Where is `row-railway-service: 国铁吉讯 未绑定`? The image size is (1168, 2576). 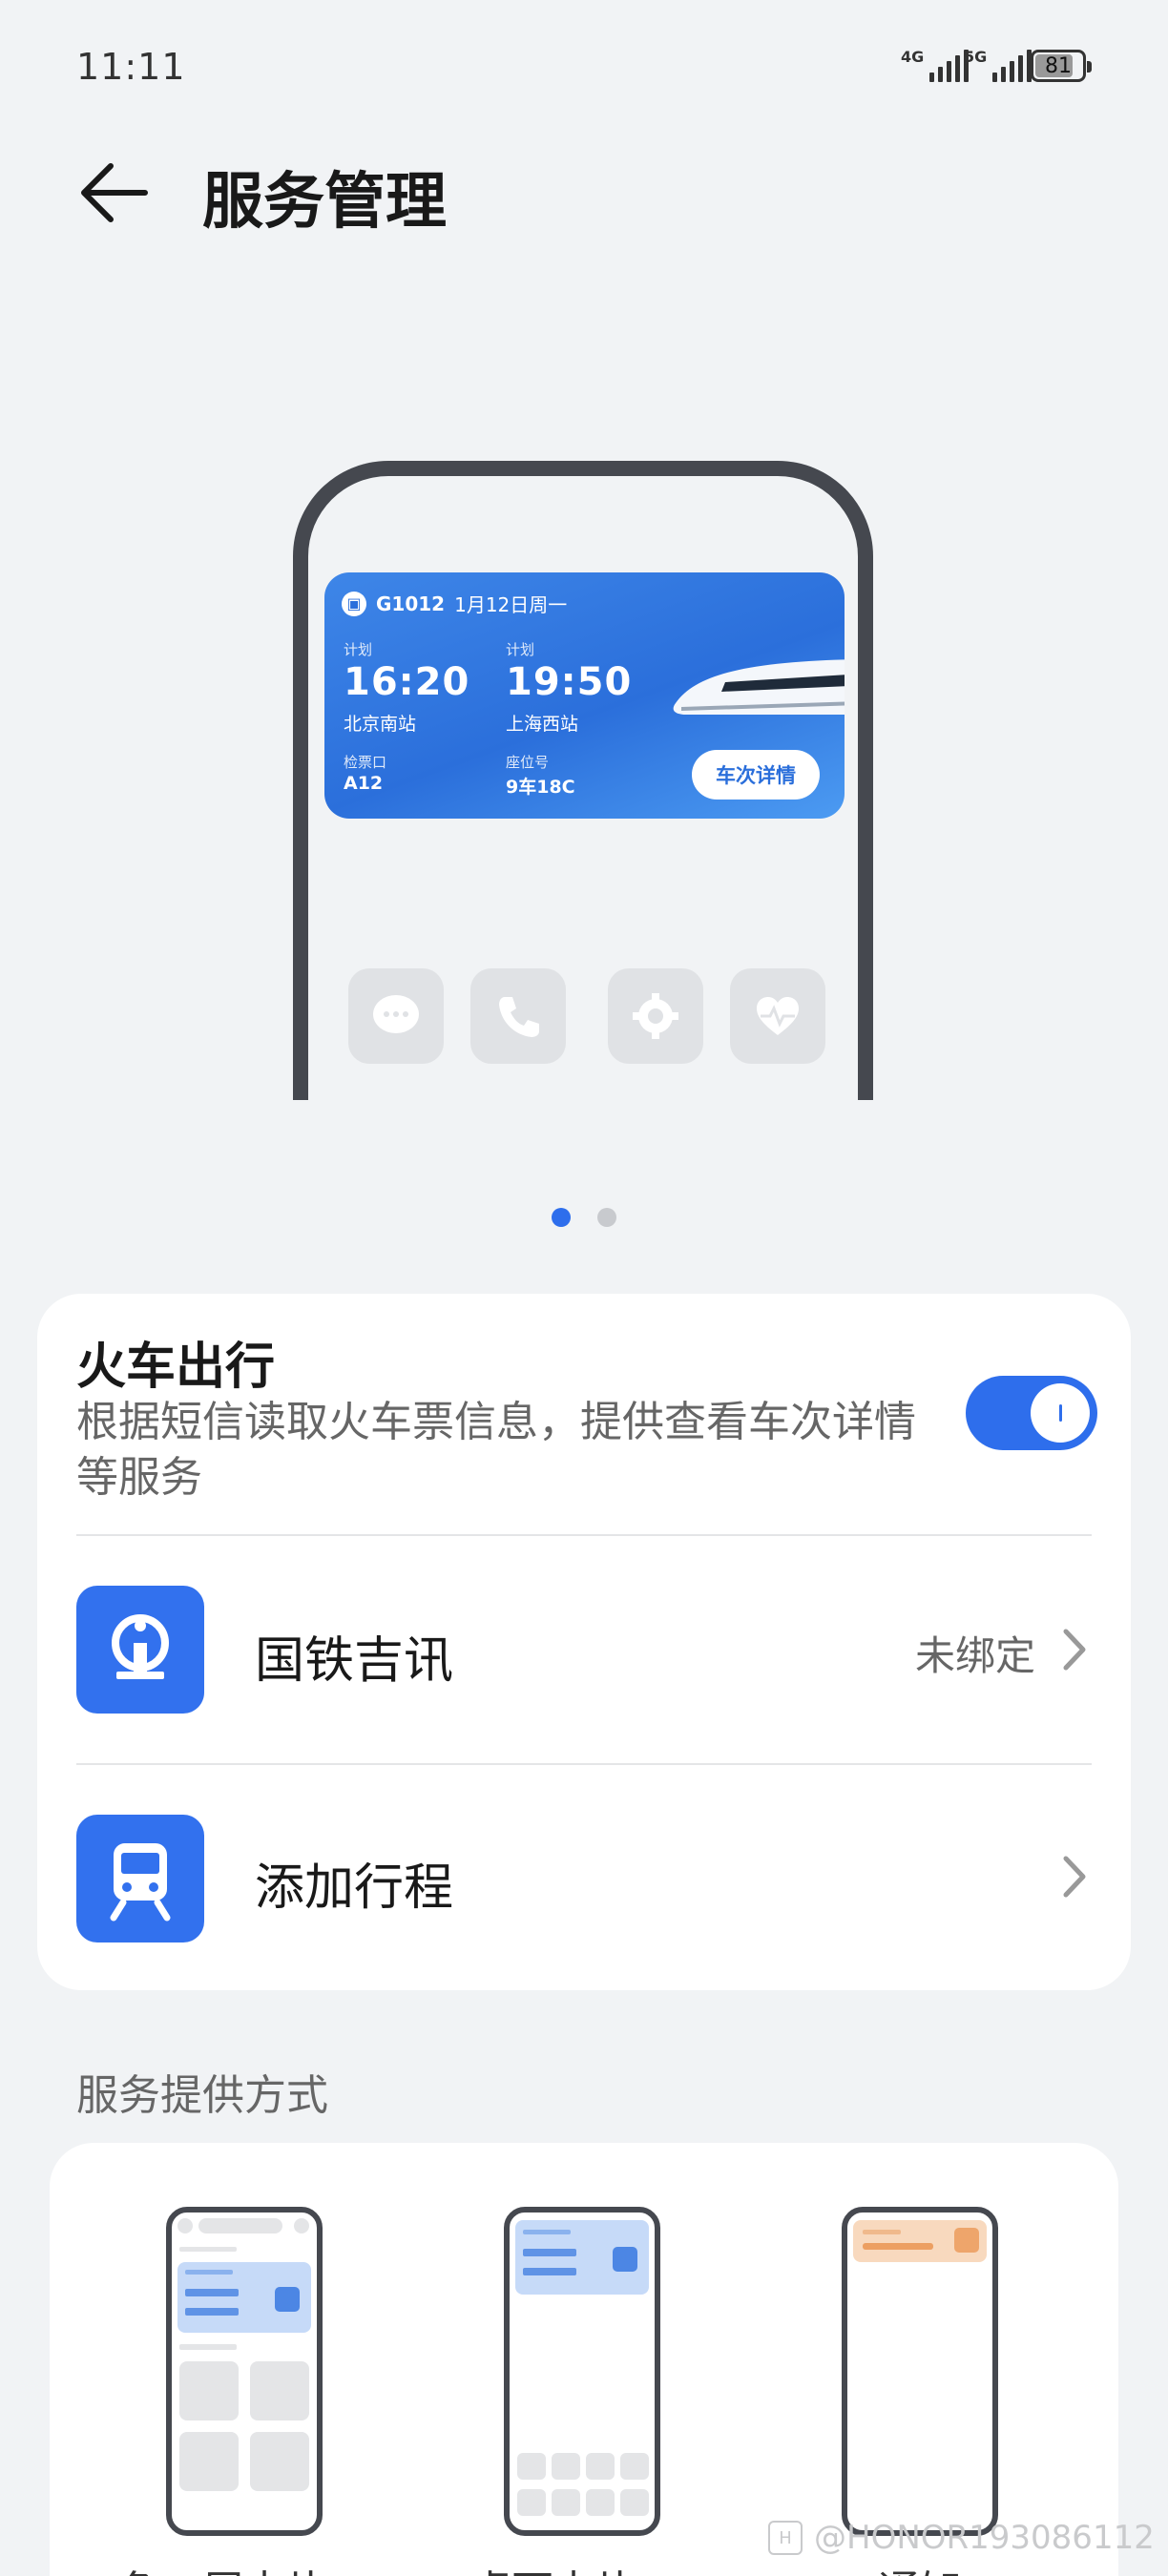
row-railway-service: 国铁吉讯 未绑定 is located at coordinates (584, 1650).